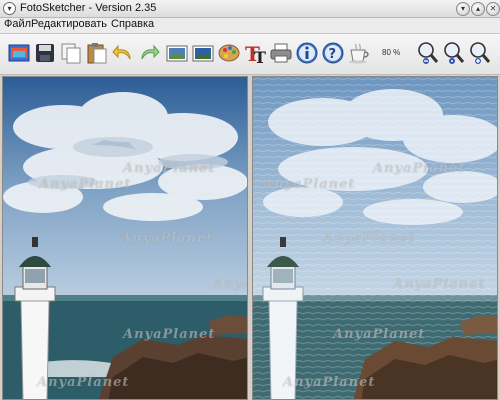 This screenshot has height=400, width=500. What do you see at coordinates (493, 9) in the screenshot?
I see `close-button: ✕` at bounding box center [493, 9].